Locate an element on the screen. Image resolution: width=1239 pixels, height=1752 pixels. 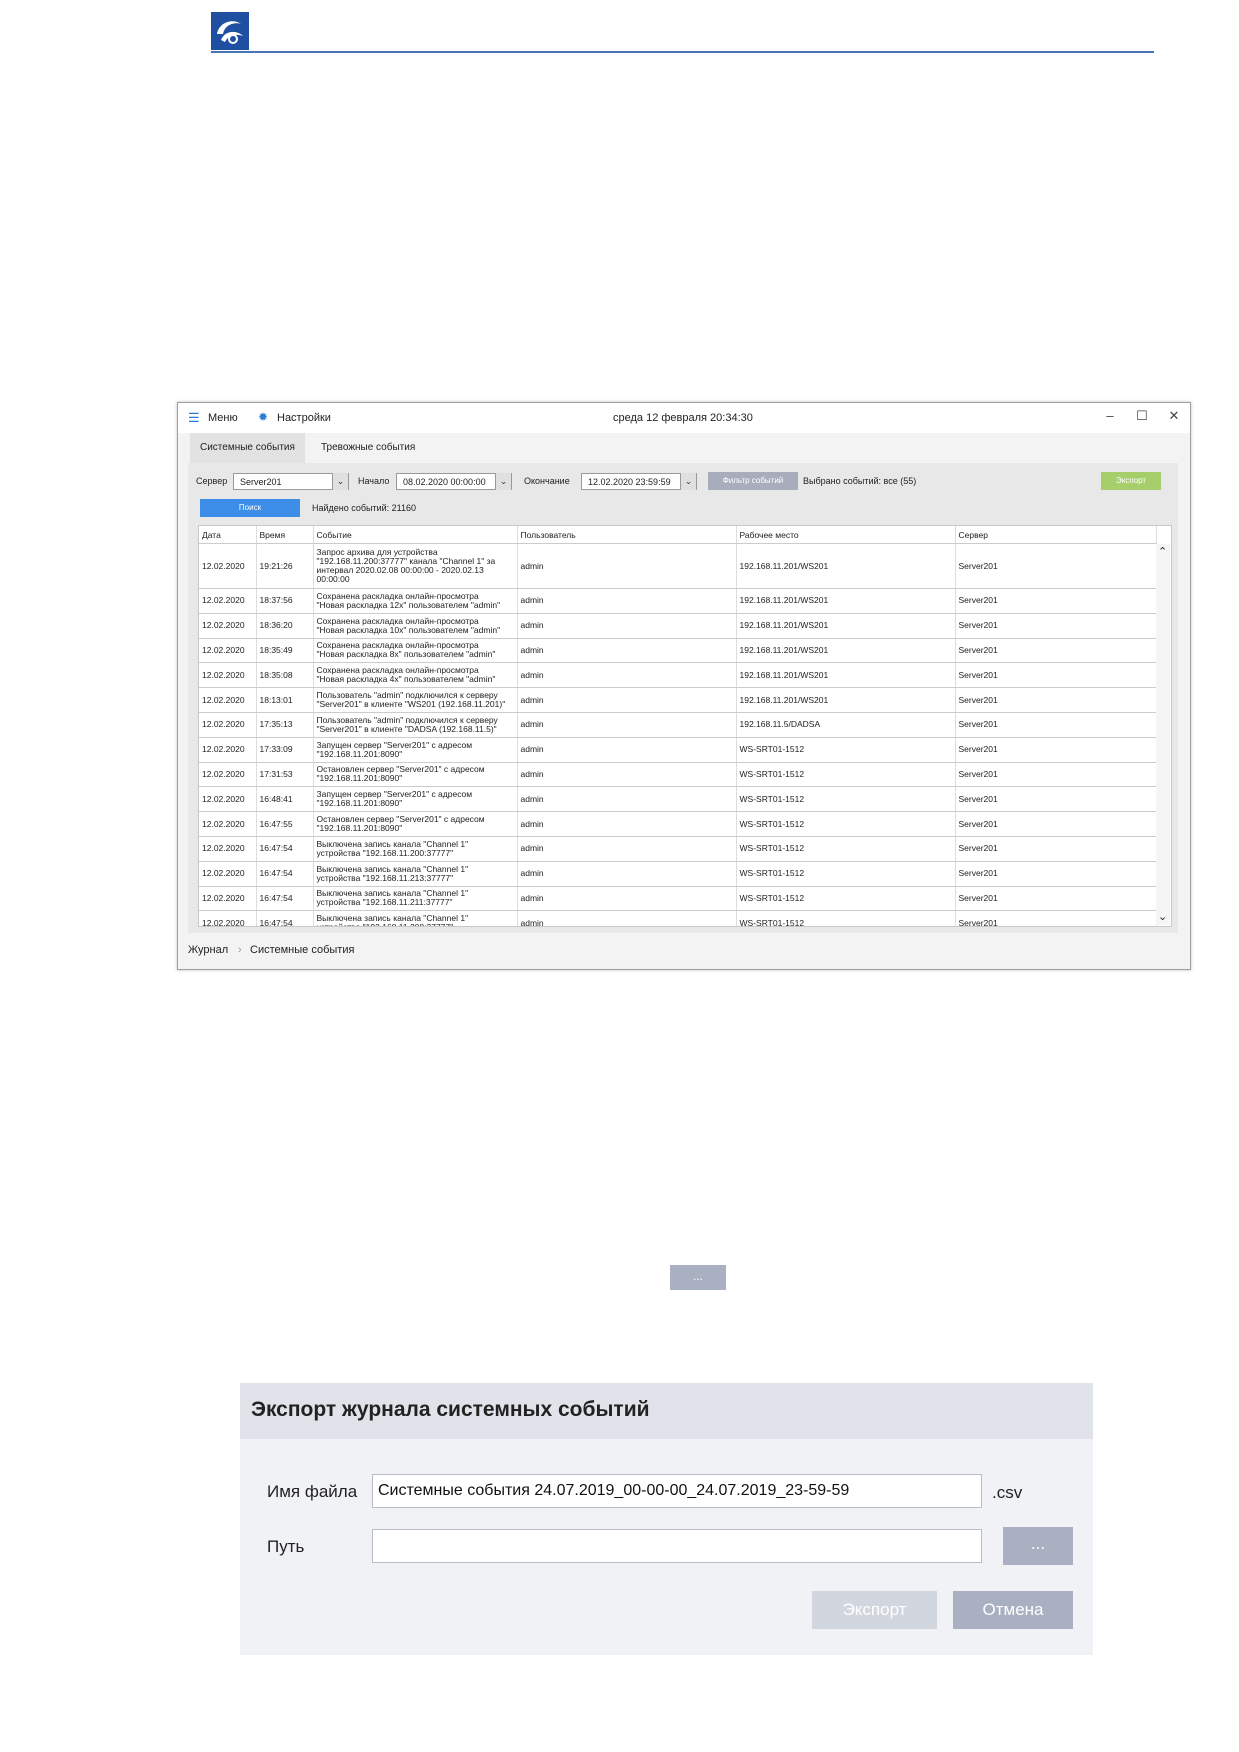
datetime-display: среда 12 февраля 20:34:30 is located at coordinates (683, 418).